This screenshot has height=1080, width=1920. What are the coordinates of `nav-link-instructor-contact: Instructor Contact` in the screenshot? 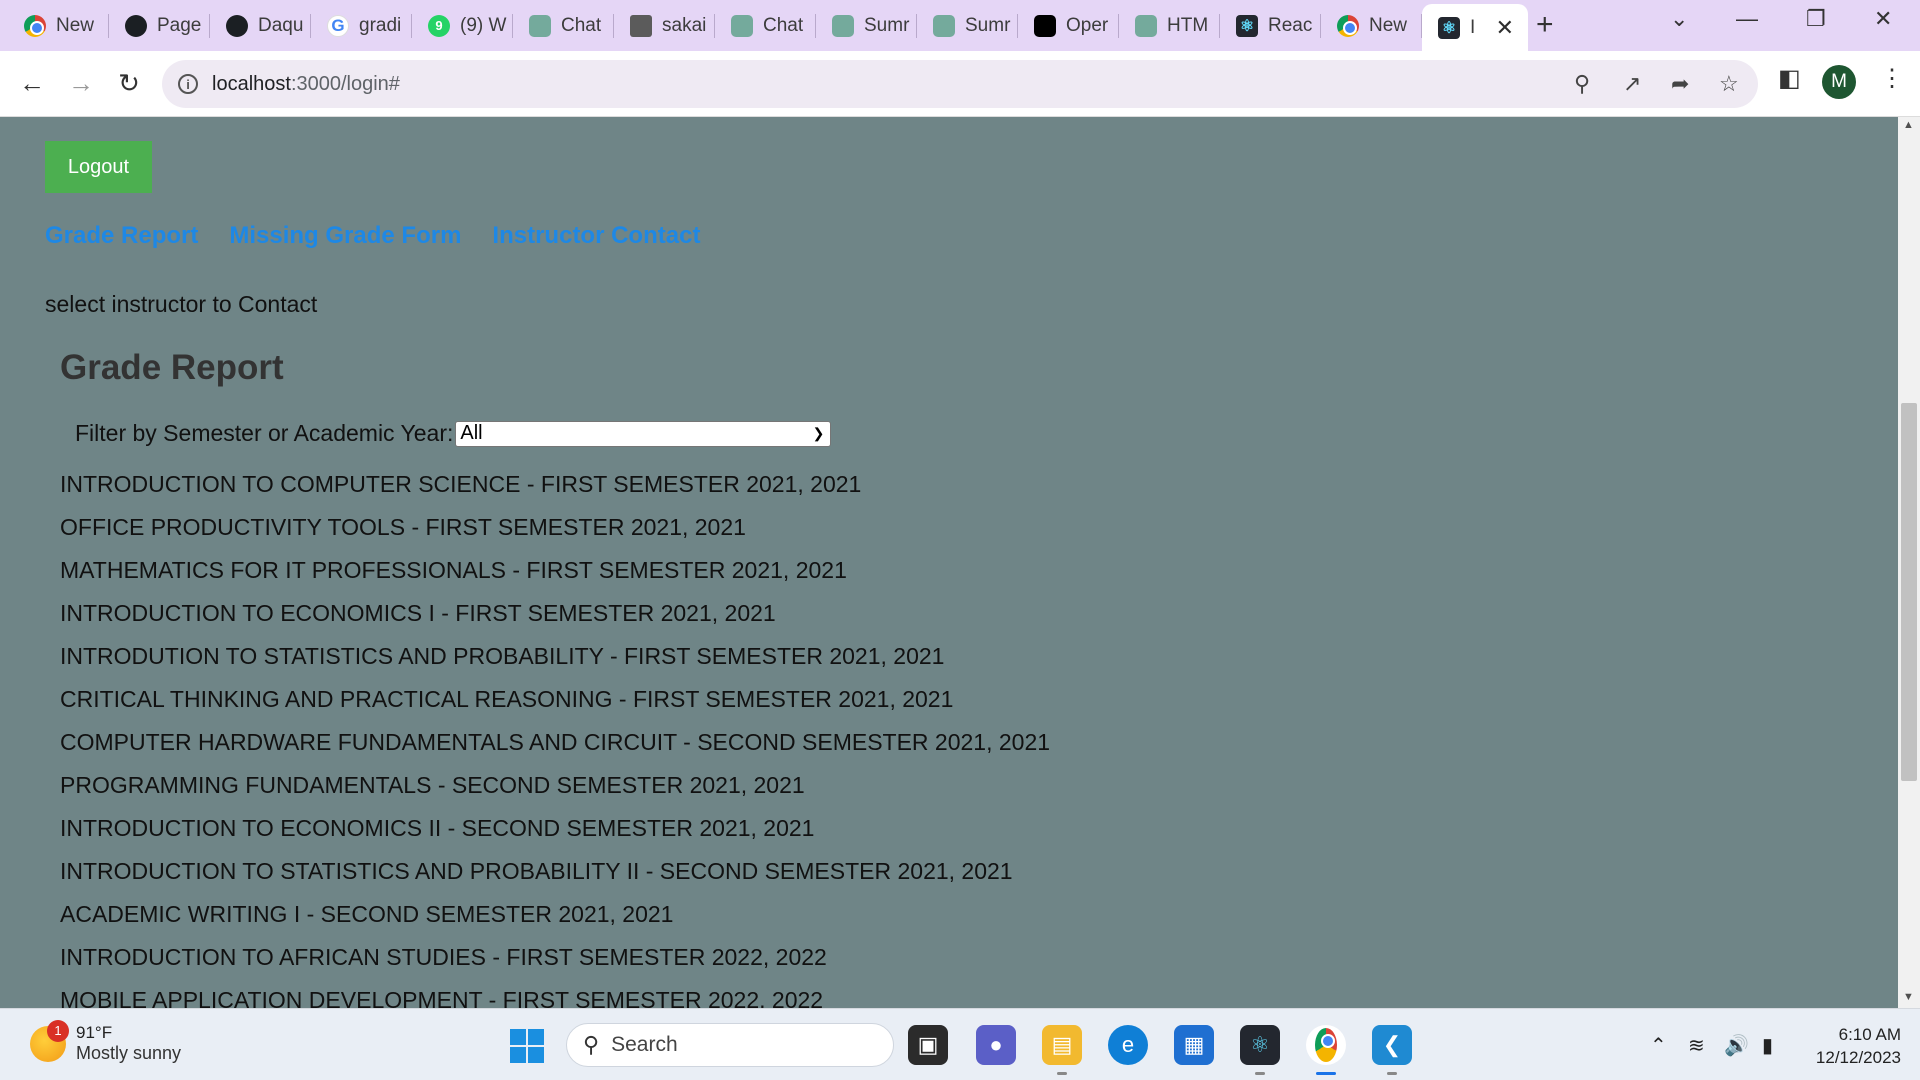 It's located at (596, 236).